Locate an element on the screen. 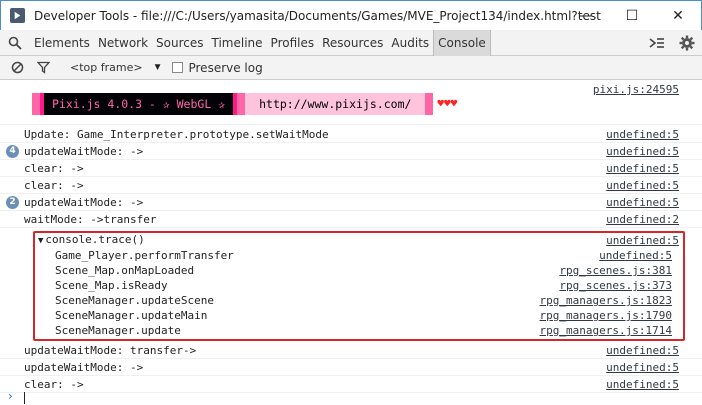  log-source-link: undefined:2 is located at coordinates (642, 219).